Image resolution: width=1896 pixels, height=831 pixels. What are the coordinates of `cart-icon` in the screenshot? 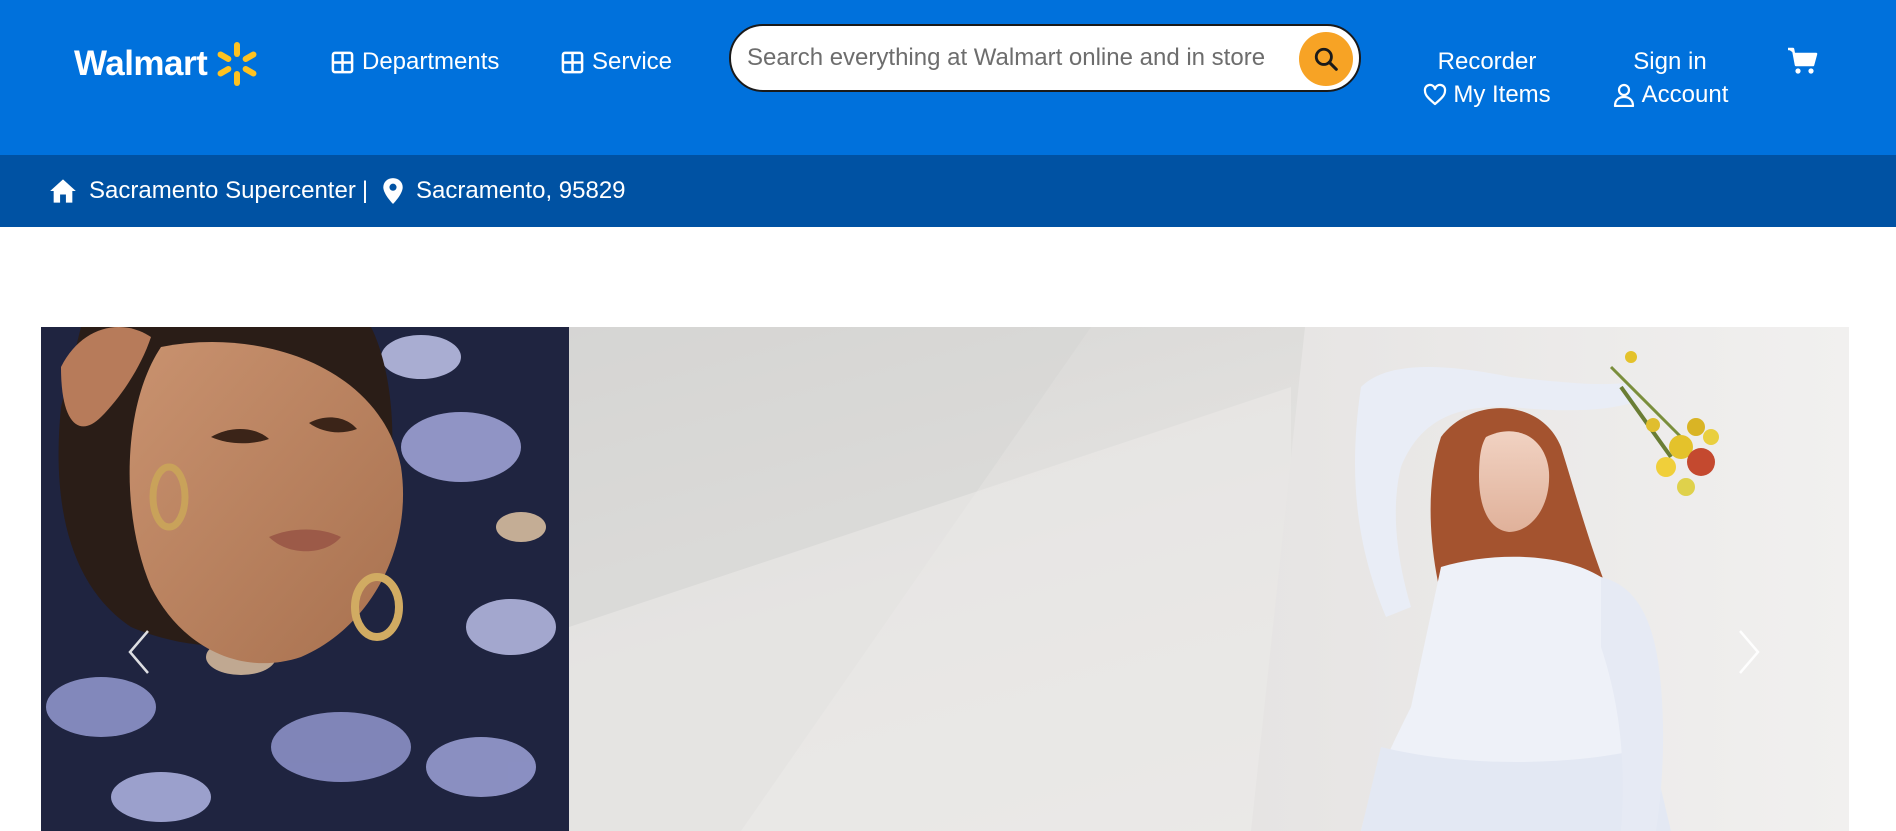 It's located at (1803, 61).